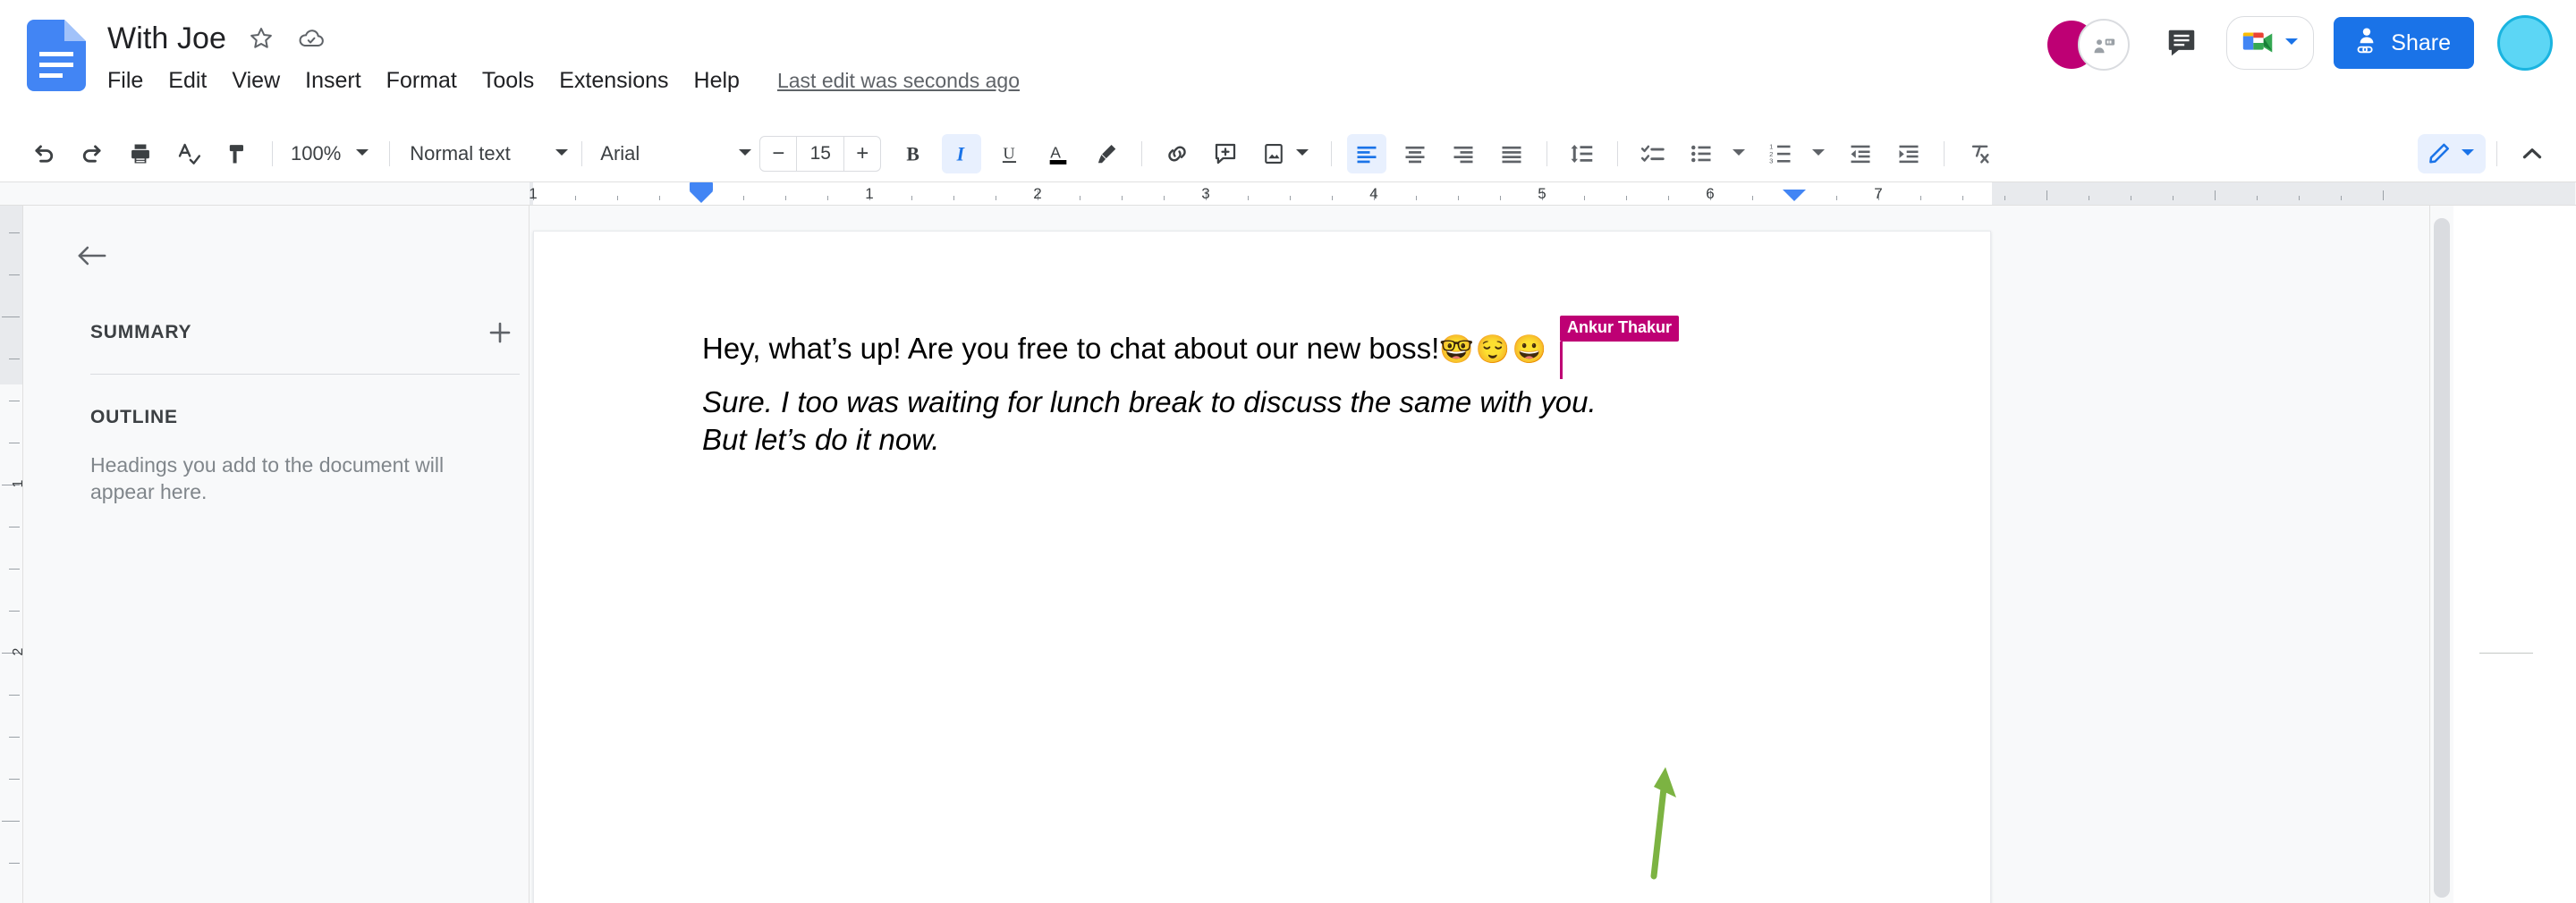 The height and width of the screenshot is (903, 2576). What do you see at coordinates (92, 256) in the screenshot?
I see `back-arrow-icon` at bounding box center [92, 256].